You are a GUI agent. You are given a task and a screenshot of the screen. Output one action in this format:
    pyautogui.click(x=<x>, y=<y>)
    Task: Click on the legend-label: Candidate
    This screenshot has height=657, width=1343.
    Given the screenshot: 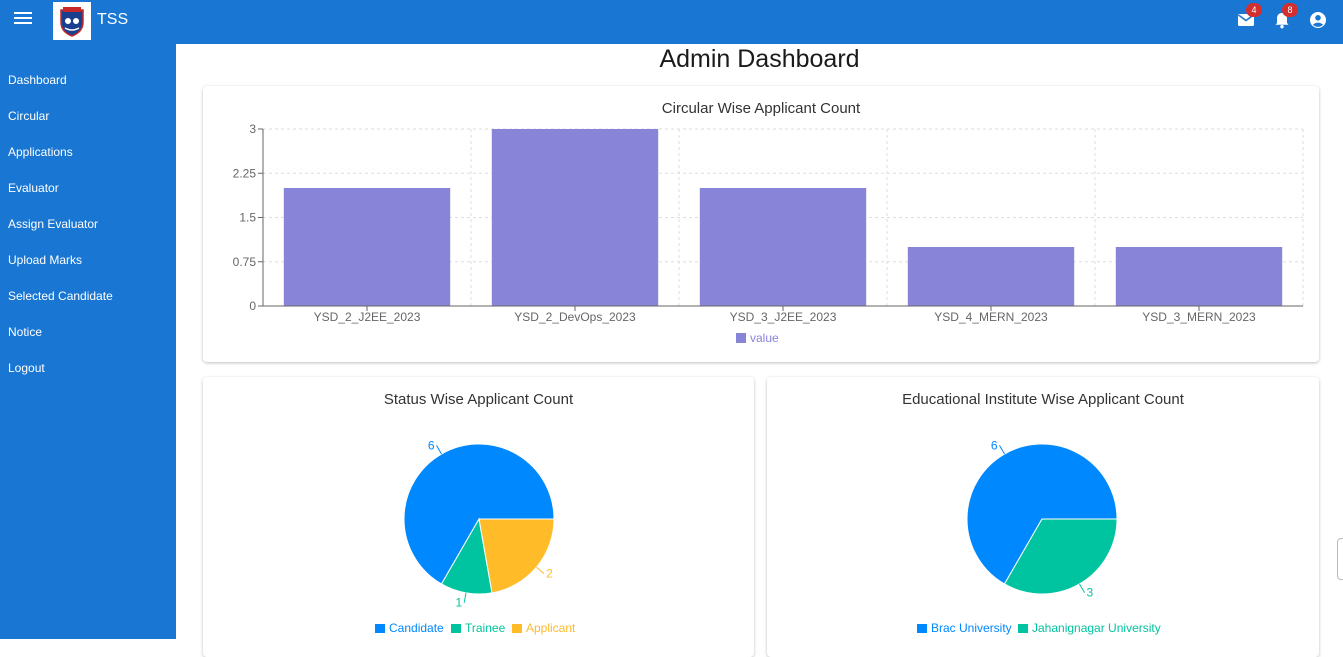 What is the action you would take?
    pyautogui.click(x=416, y=628)
    